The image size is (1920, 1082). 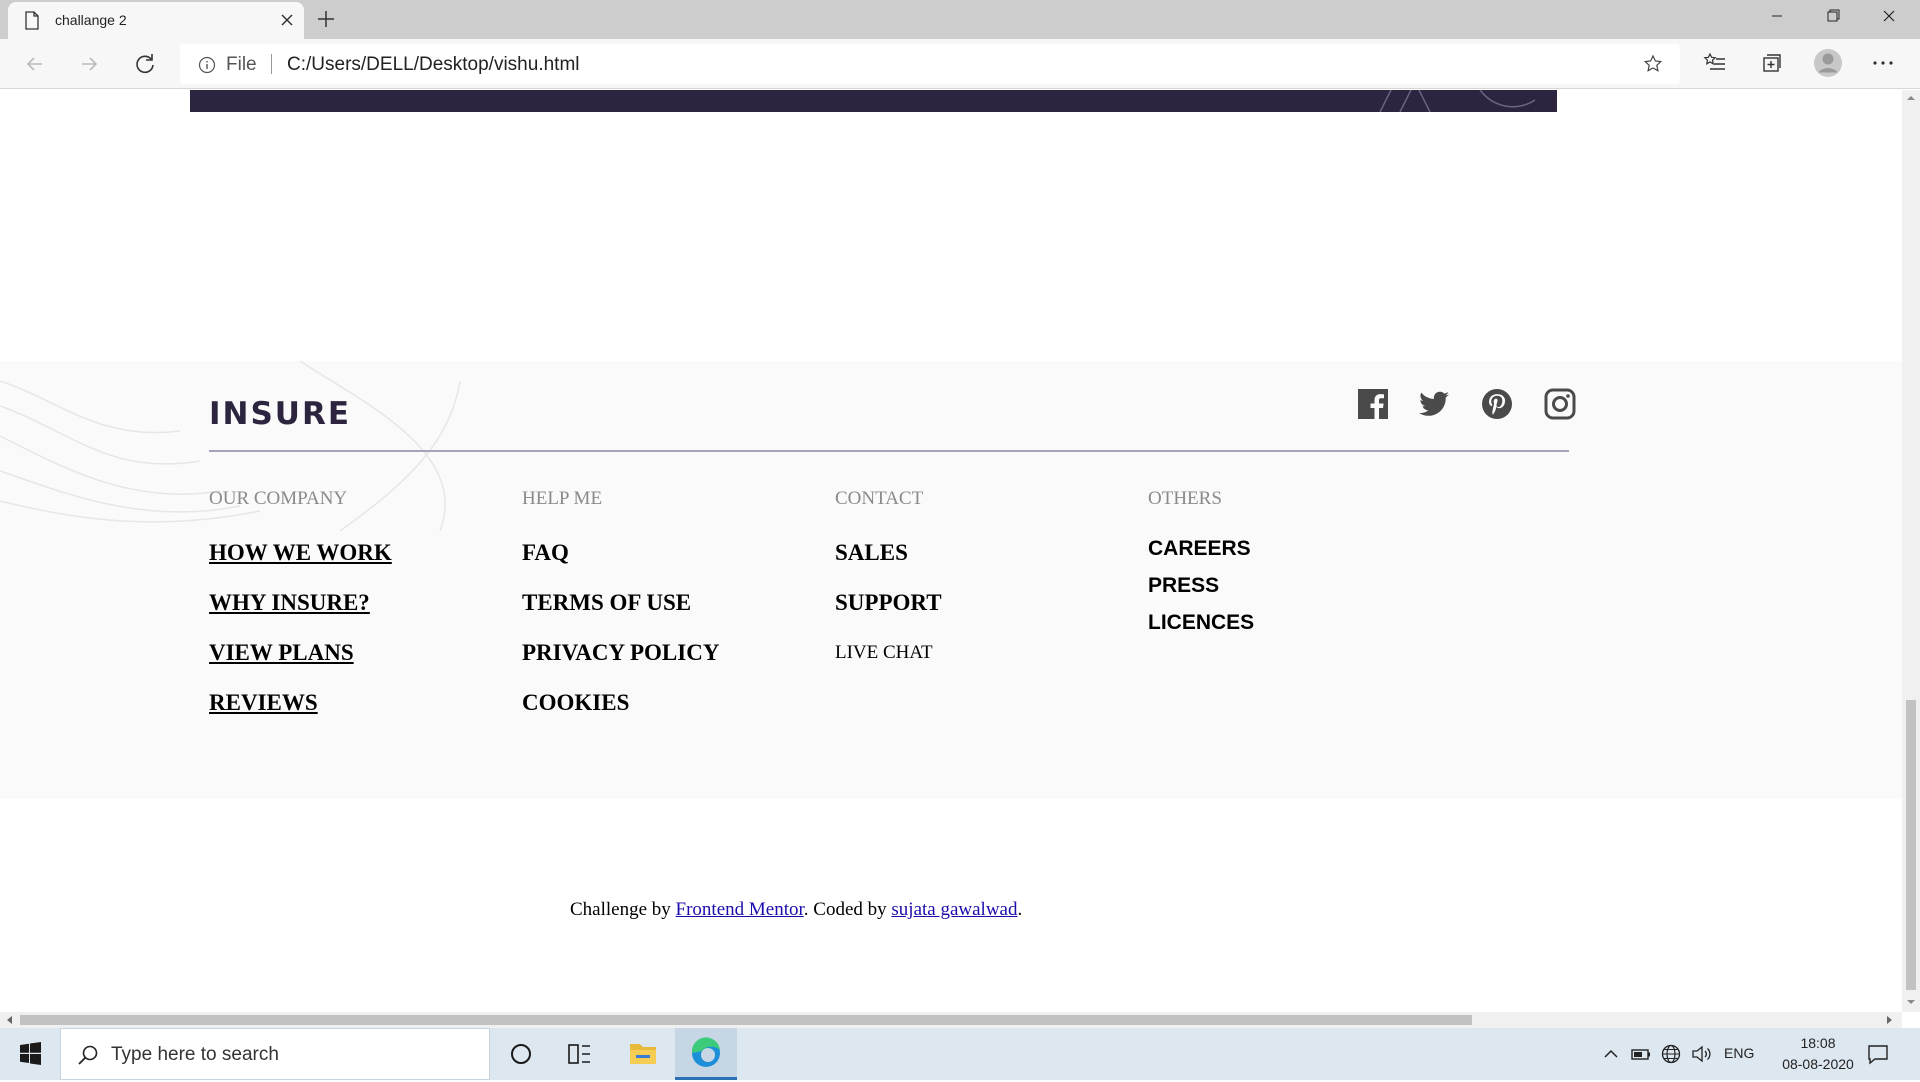 What do you see at coordinates (1457, 101) in the screenshot?
I see `banner-pattern` at bounding box center [1457, 101].